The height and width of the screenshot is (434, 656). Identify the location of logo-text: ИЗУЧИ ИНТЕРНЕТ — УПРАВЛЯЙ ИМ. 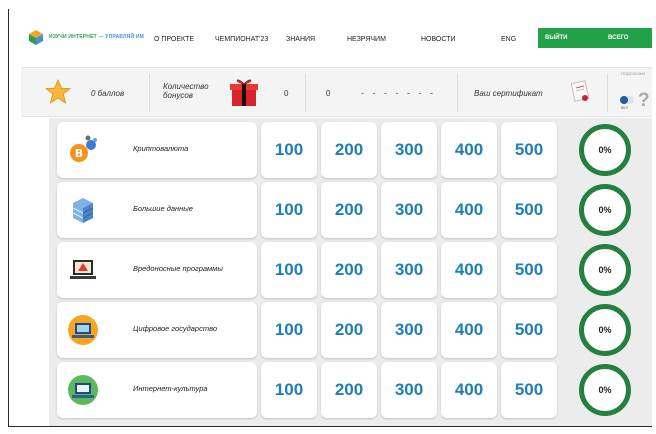
(96, 37).